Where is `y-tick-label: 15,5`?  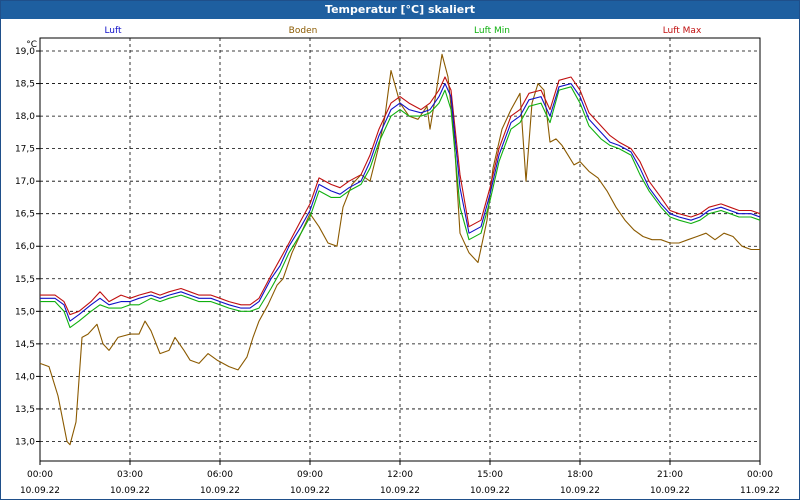 y-tick-label: 15,5 is located at coordinates (25, 280).